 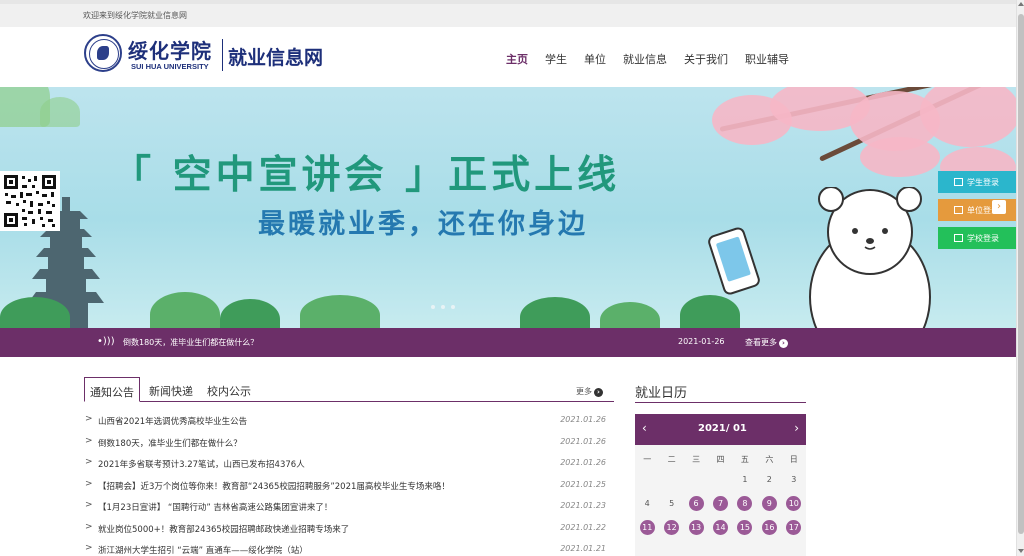 I want to click on event-marker: 12, so click(x=672, y=527).